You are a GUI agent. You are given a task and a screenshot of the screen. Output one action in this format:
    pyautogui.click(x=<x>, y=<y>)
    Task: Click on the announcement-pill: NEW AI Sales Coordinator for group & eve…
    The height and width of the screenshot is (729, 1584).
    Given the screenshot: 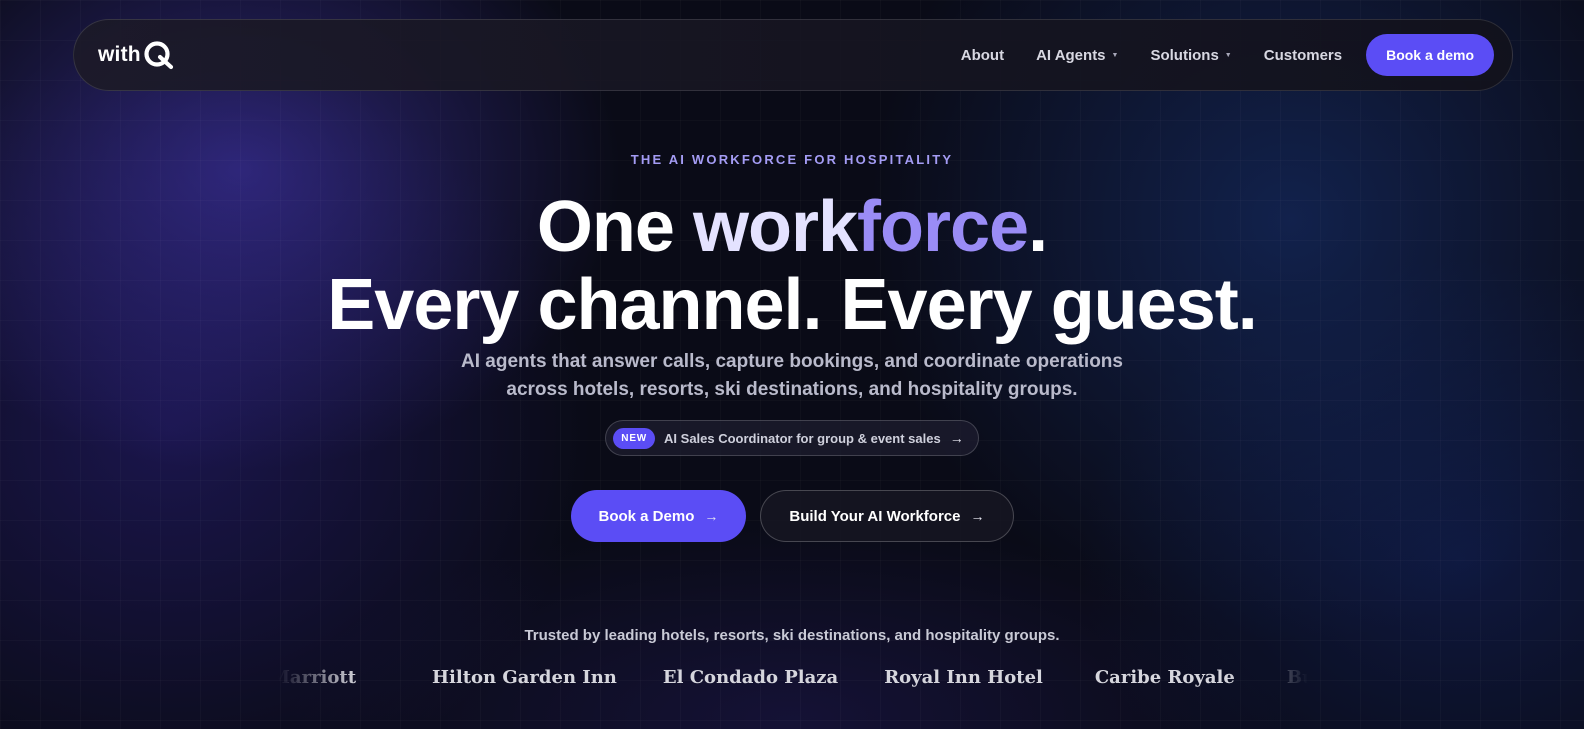 What is the action you would take?
    pyautogui.click(x=792, y=438)
    